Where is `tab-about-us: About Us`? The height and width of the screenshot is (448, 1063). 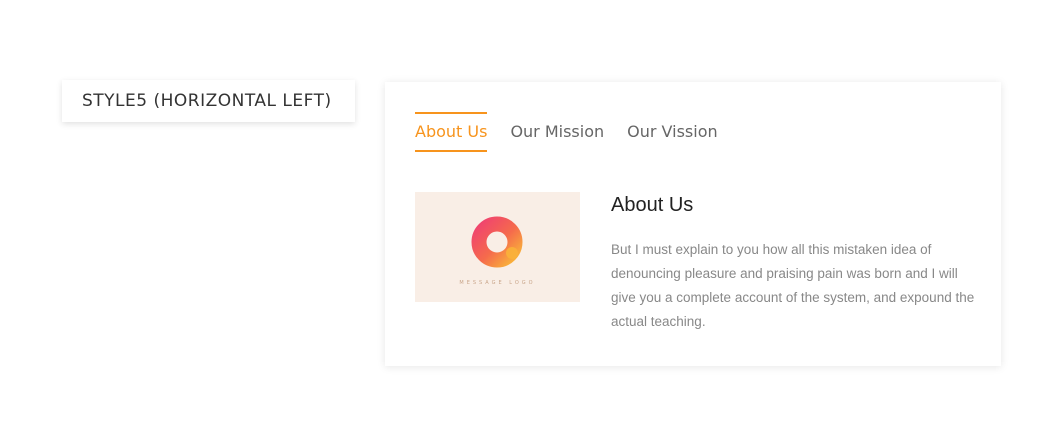 tab-about-us: About Us is located at coordinates (451, 132).